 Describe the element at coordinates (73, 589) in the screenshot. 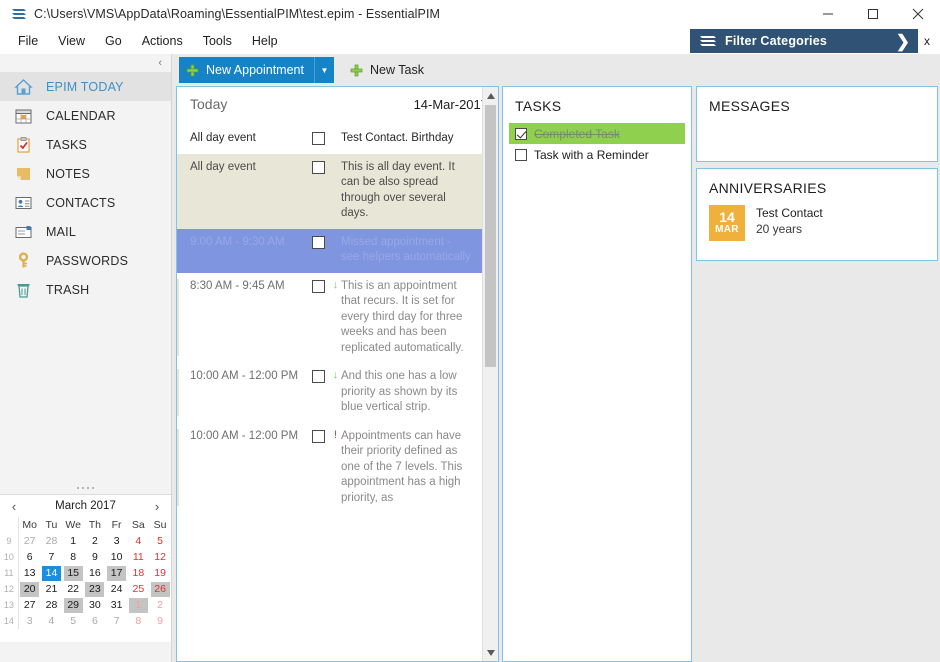

I see `calendar-day-cell: 22` at that location.